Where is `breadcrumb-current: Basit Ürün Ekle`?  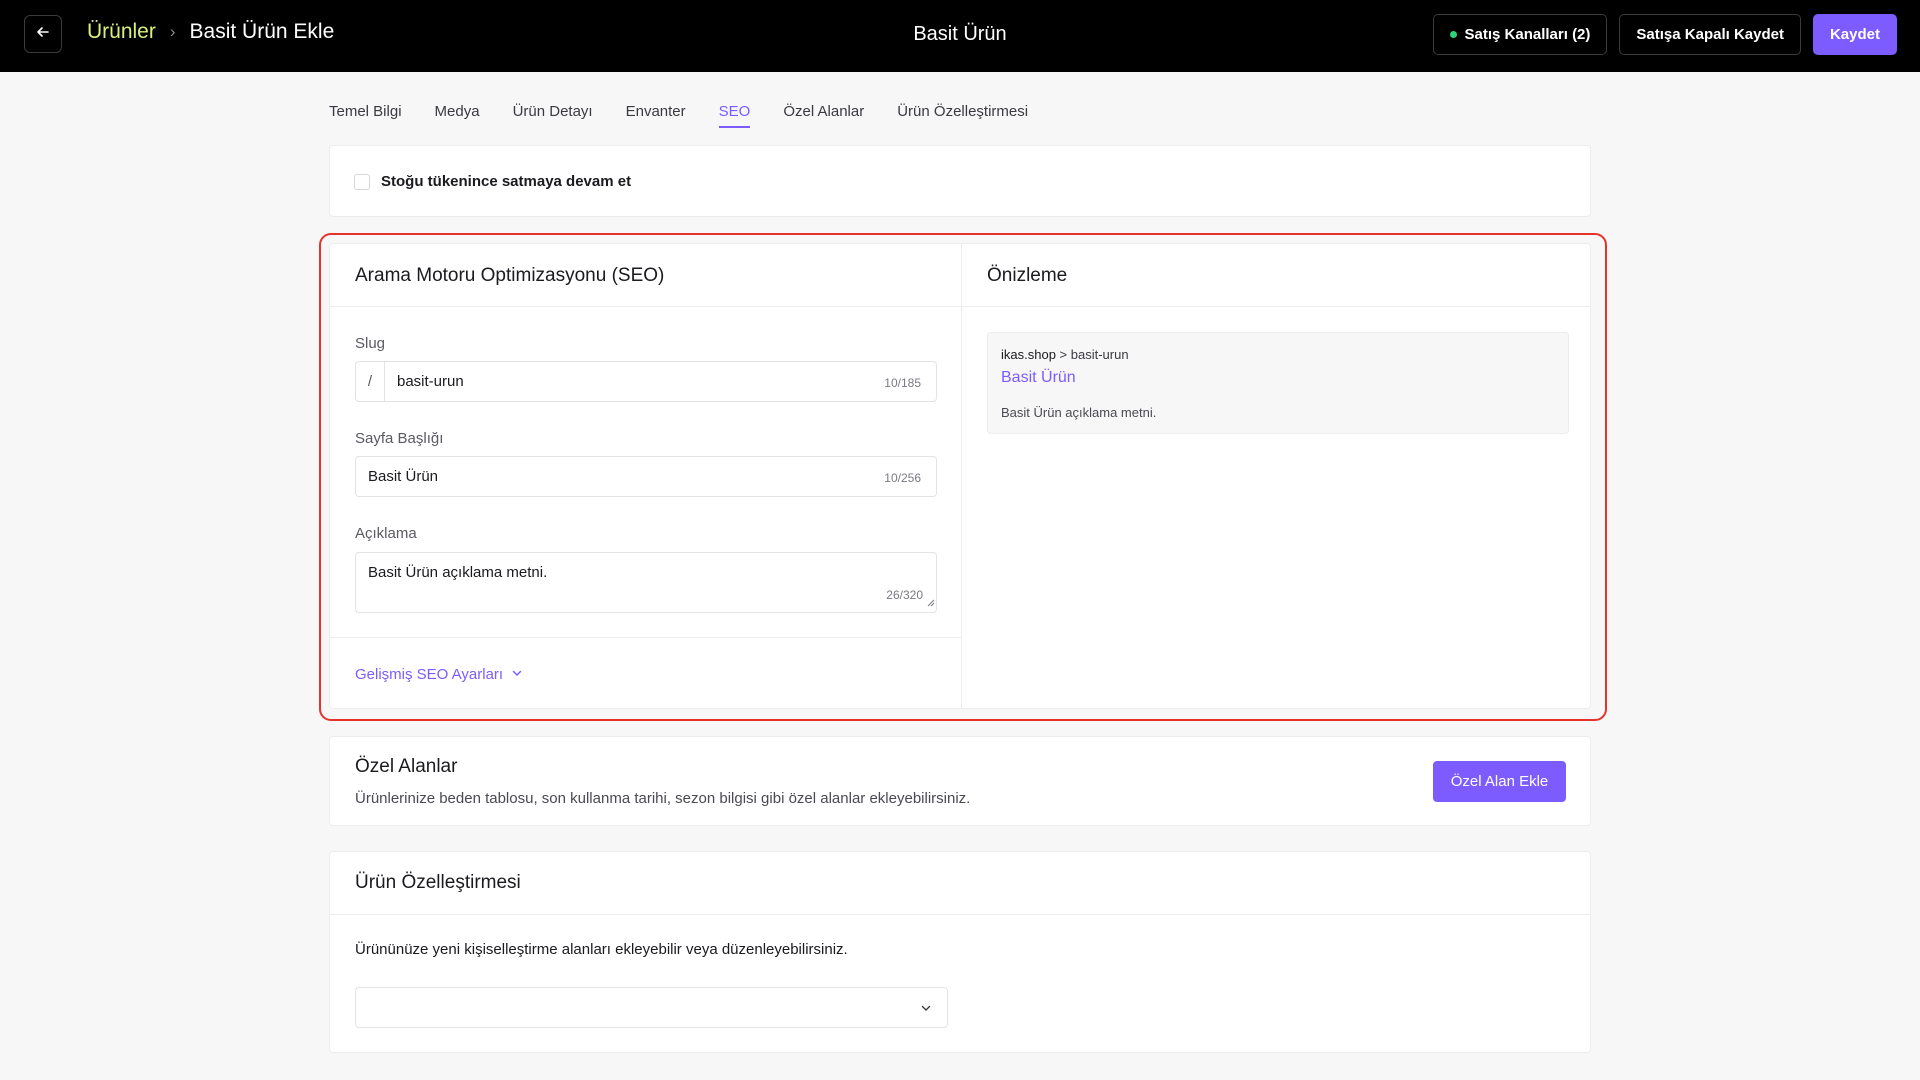 breadcrumb-current: Basit Ürün Ekle is located at coordinates (262, 31).